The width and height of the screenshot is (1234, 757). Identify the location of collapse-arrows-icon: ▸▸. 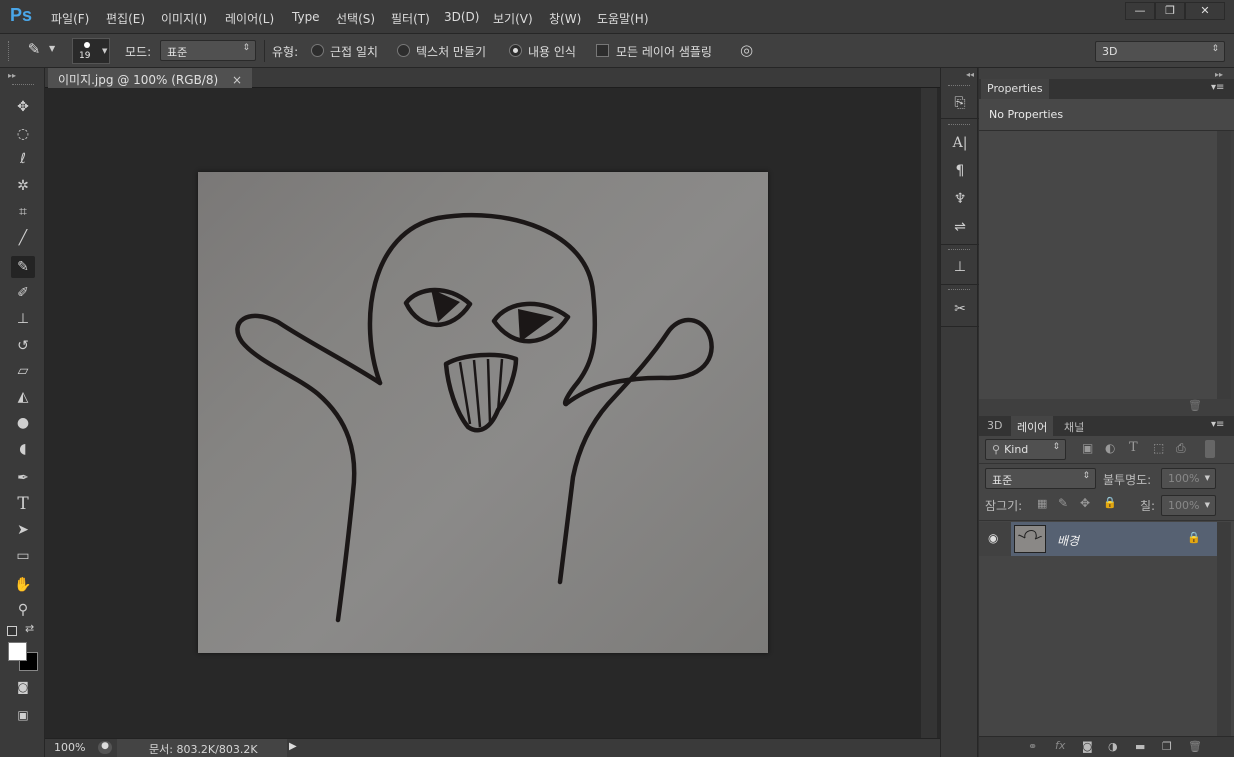
(12, 75).